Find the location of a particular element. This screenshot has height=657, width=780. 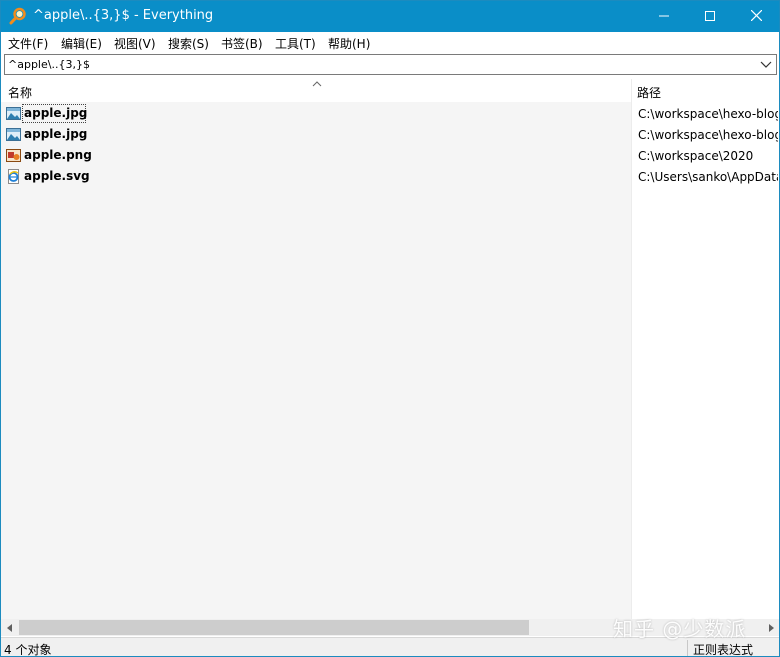

png-file-icon is located at coordinates (13, 155).